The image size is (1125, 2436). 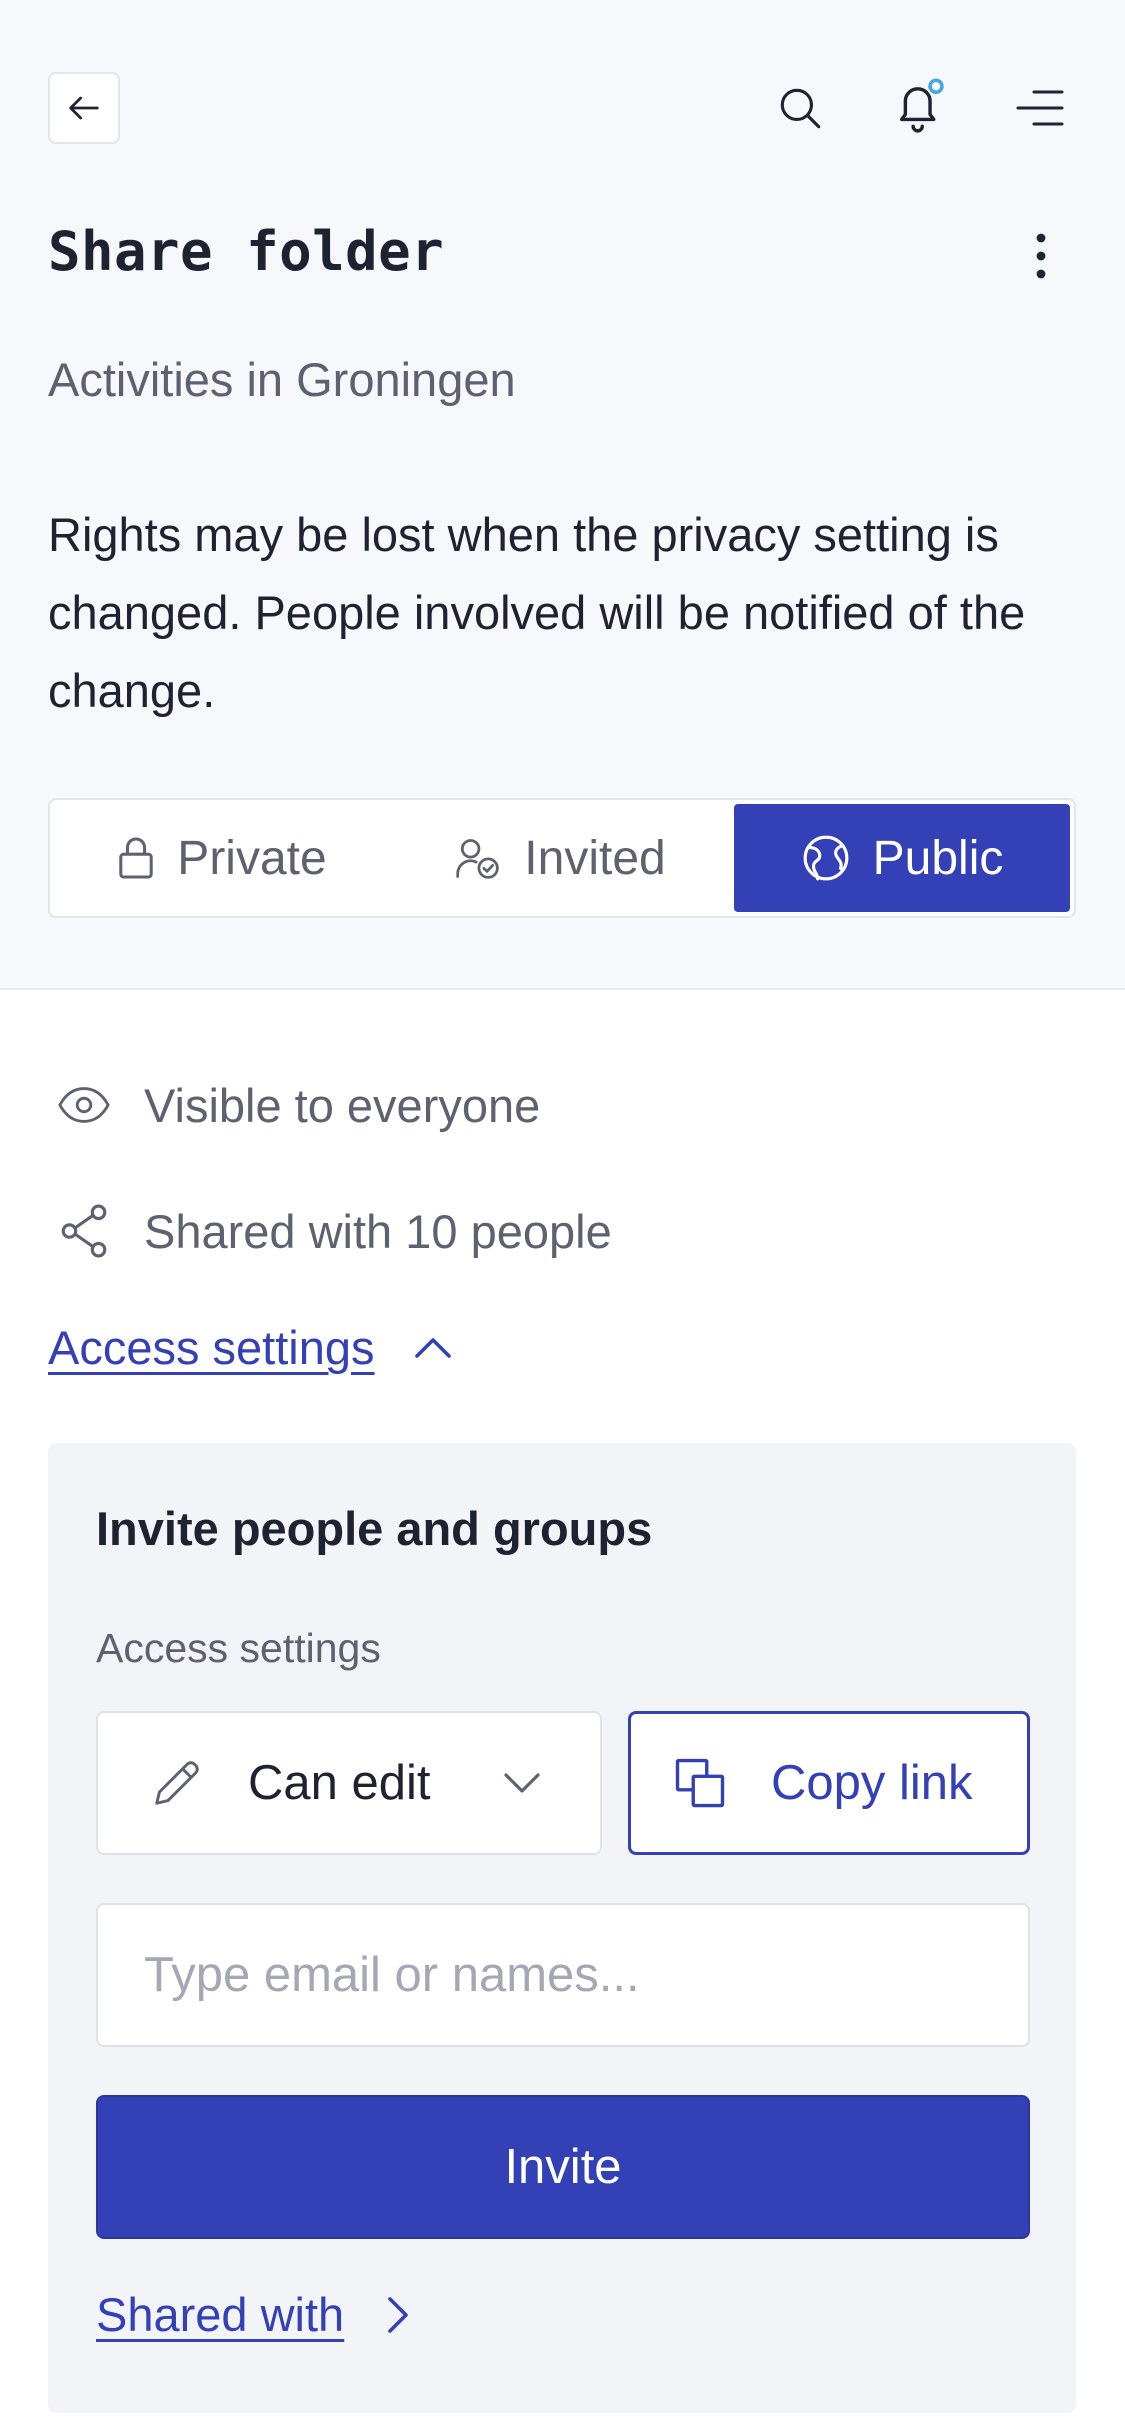 I want to click on pencil-icon, so click(x=177, y=1783).